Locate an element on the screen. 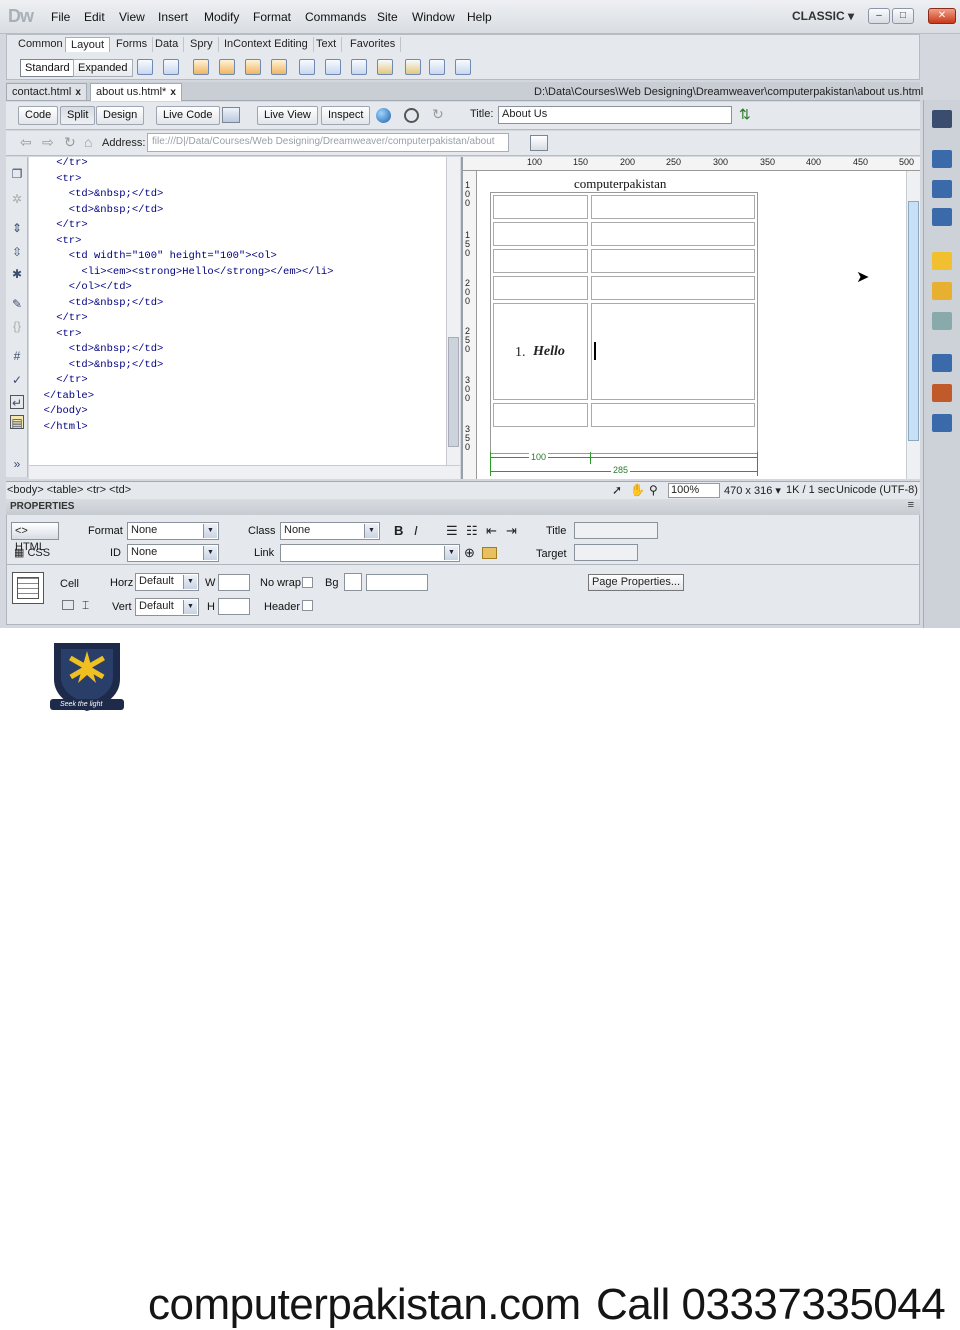 The width and height of the screenshot is (960, 1330). grid-dropdown-icon is located at coordinates (463, 67).